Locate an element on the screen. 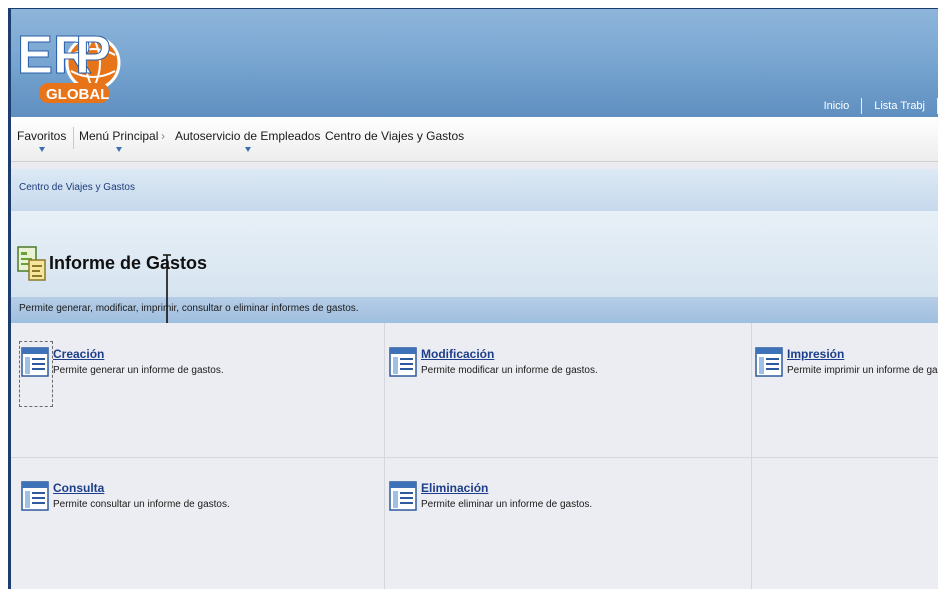 The height and width of the screenshot is (595, 941). nav-divider is located at coordinates (73, 138).